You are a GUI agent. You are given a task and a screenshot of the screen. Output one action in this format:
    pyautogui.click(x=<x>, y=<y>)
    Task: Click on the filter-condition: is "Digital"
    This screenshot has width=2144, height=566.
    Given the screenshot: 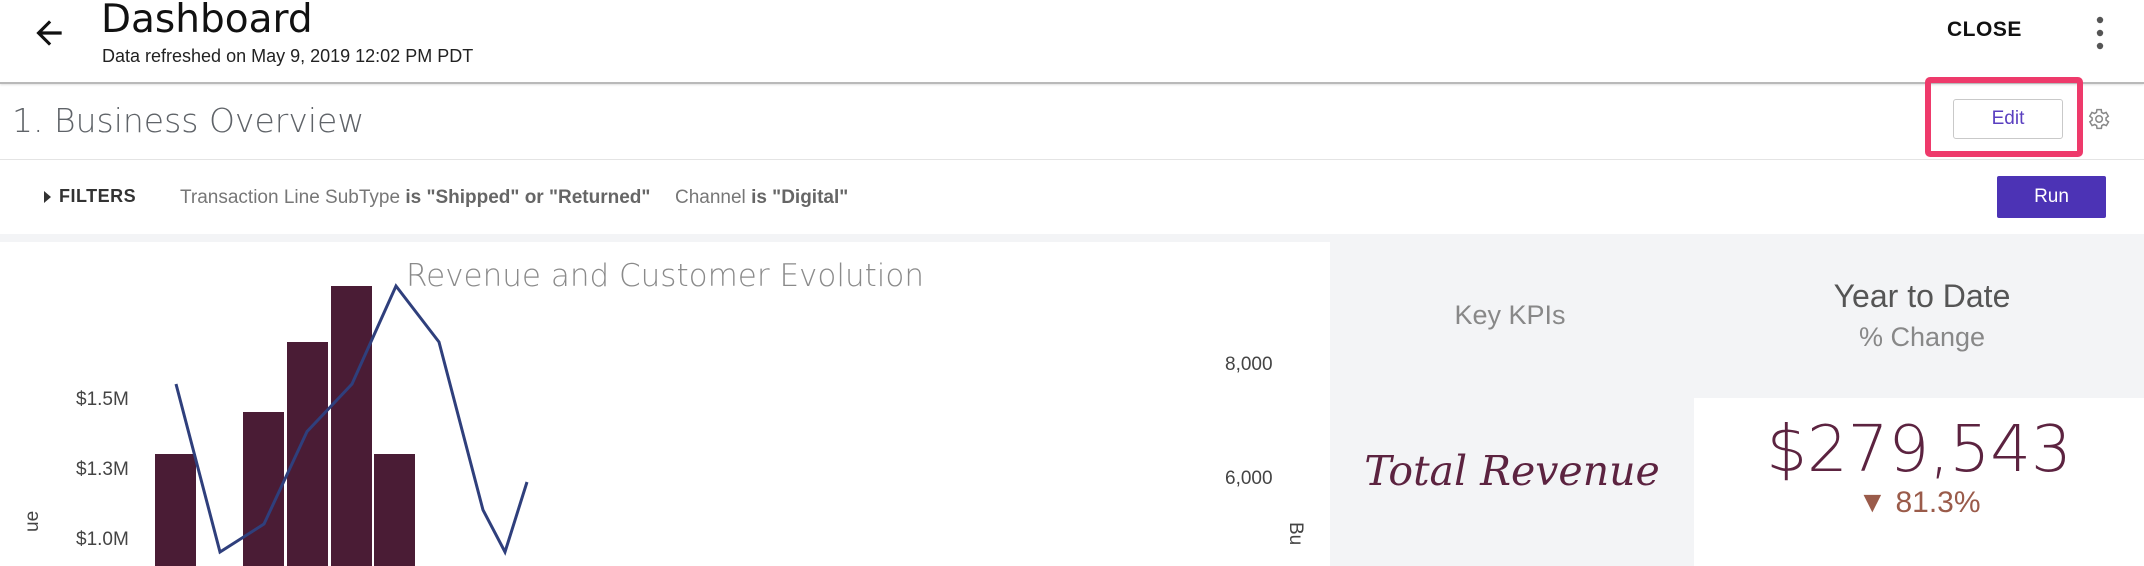 What is the action you would take?
    pyautogui.click(x=800, y=197)
    